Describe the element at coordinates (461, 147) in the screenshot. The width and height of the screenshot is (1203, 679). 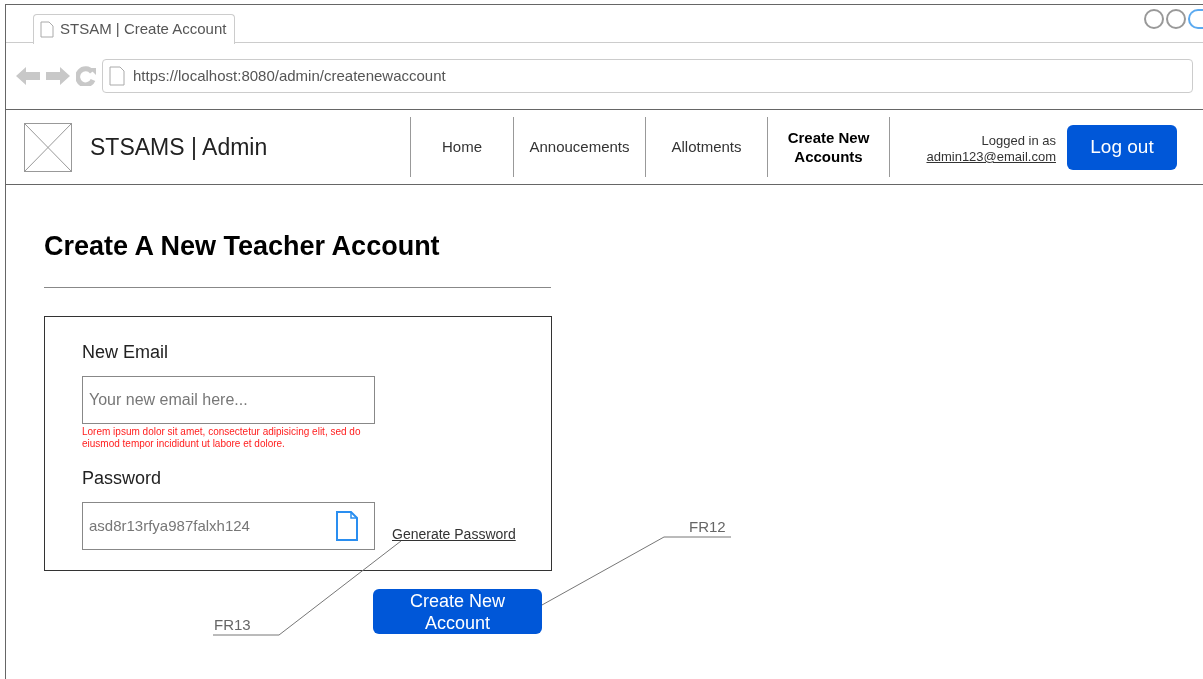
I see `nav-link: Home` at that location.